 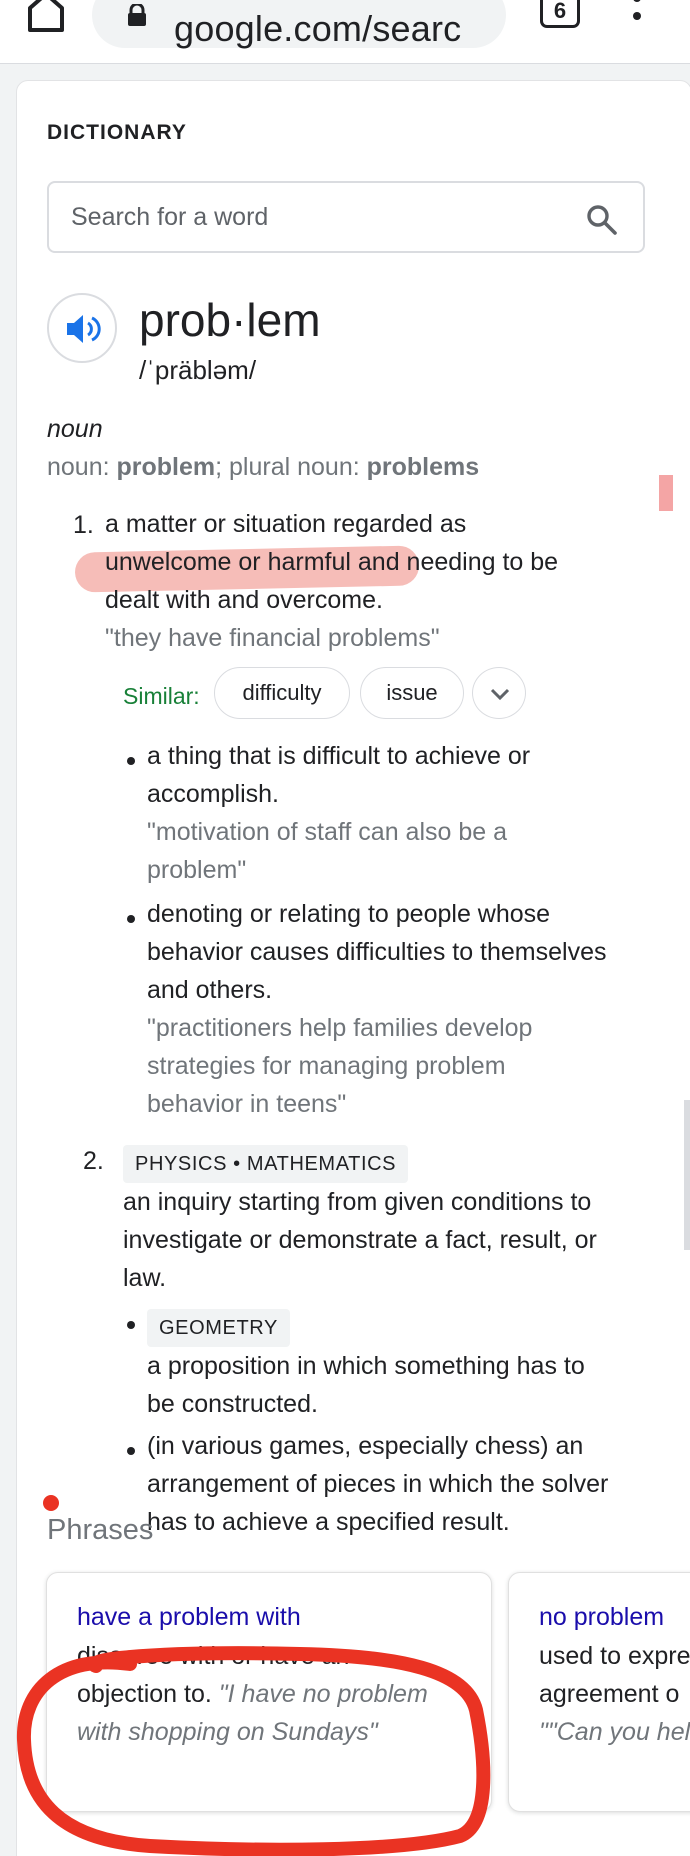 I want to click on chevron-down-icon, so click(x=500, y=694).